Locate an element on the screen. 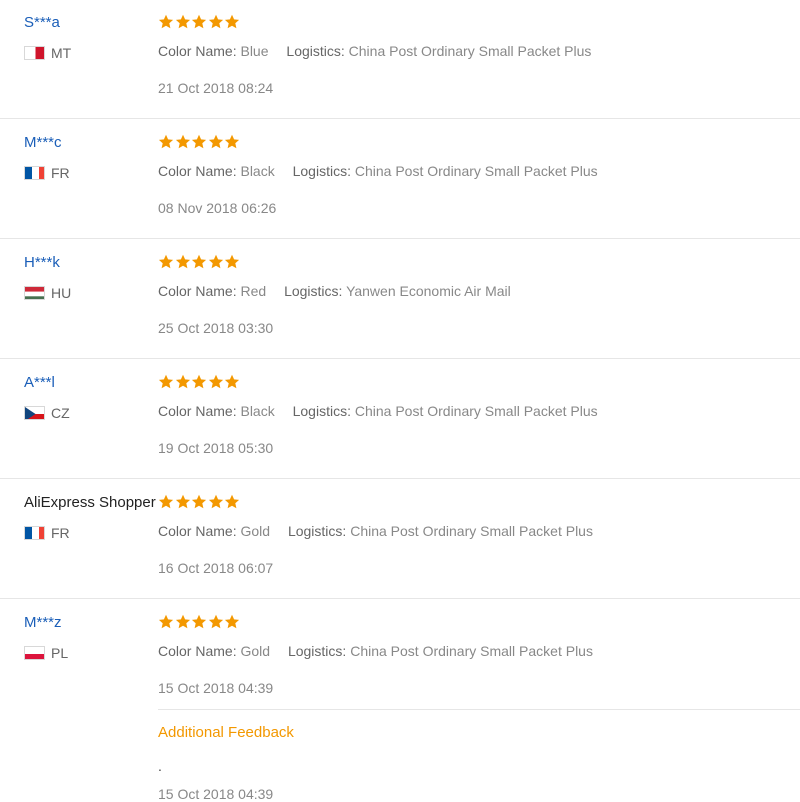  reviewer-info: H***k HU is located at coordinates (47, 278).